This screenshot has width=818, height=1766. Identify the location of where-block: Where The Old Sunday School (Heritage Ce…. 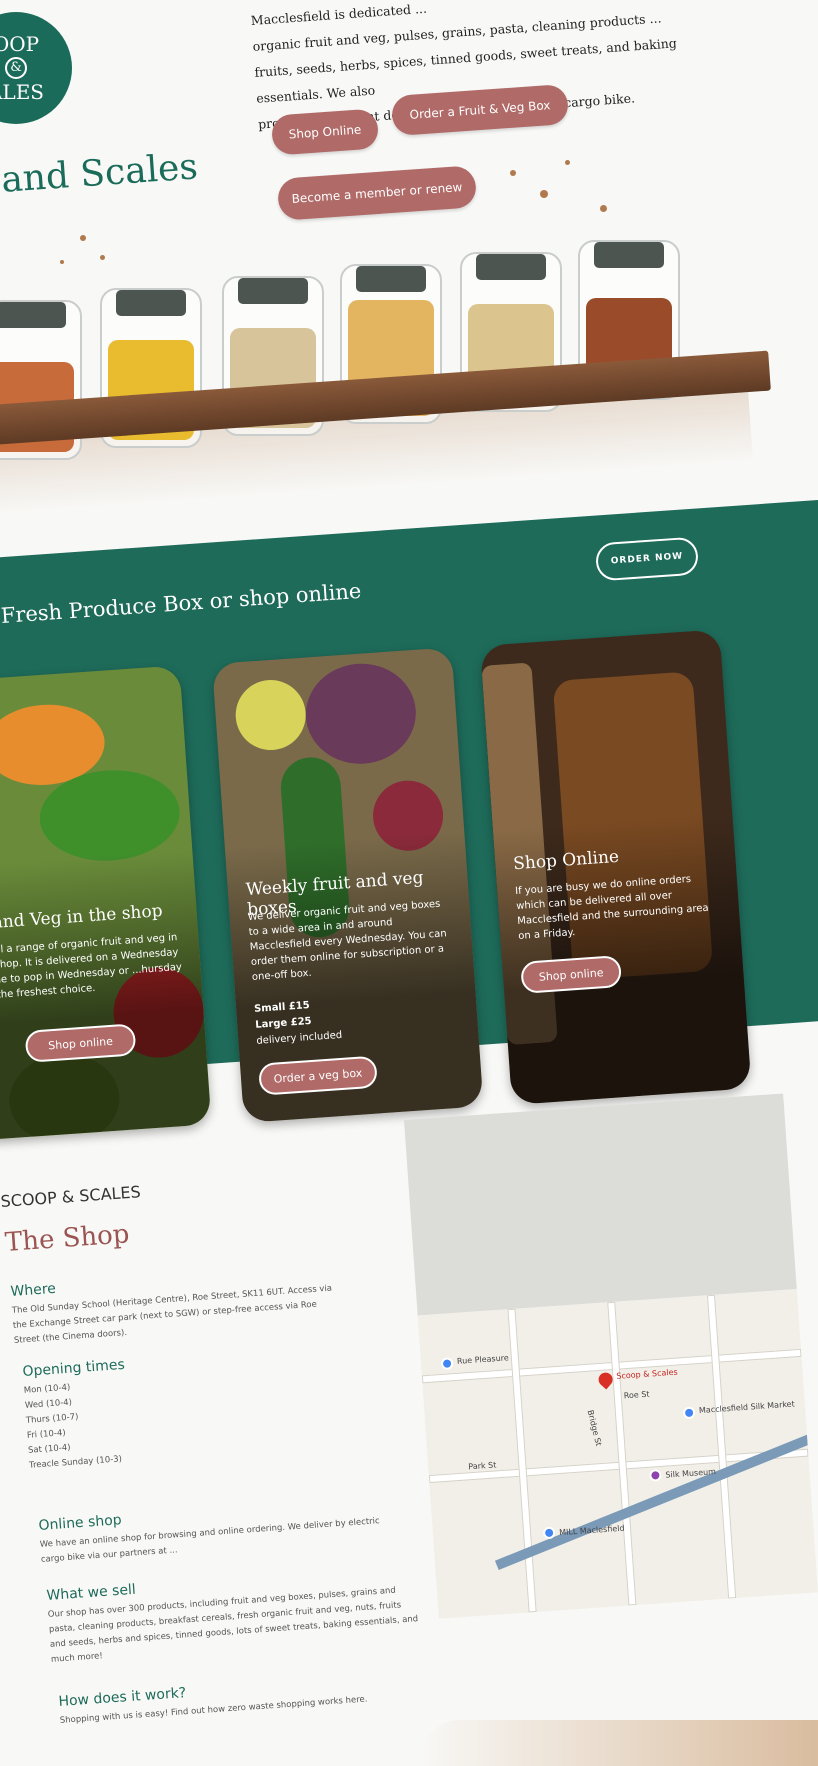
(177, 1305).